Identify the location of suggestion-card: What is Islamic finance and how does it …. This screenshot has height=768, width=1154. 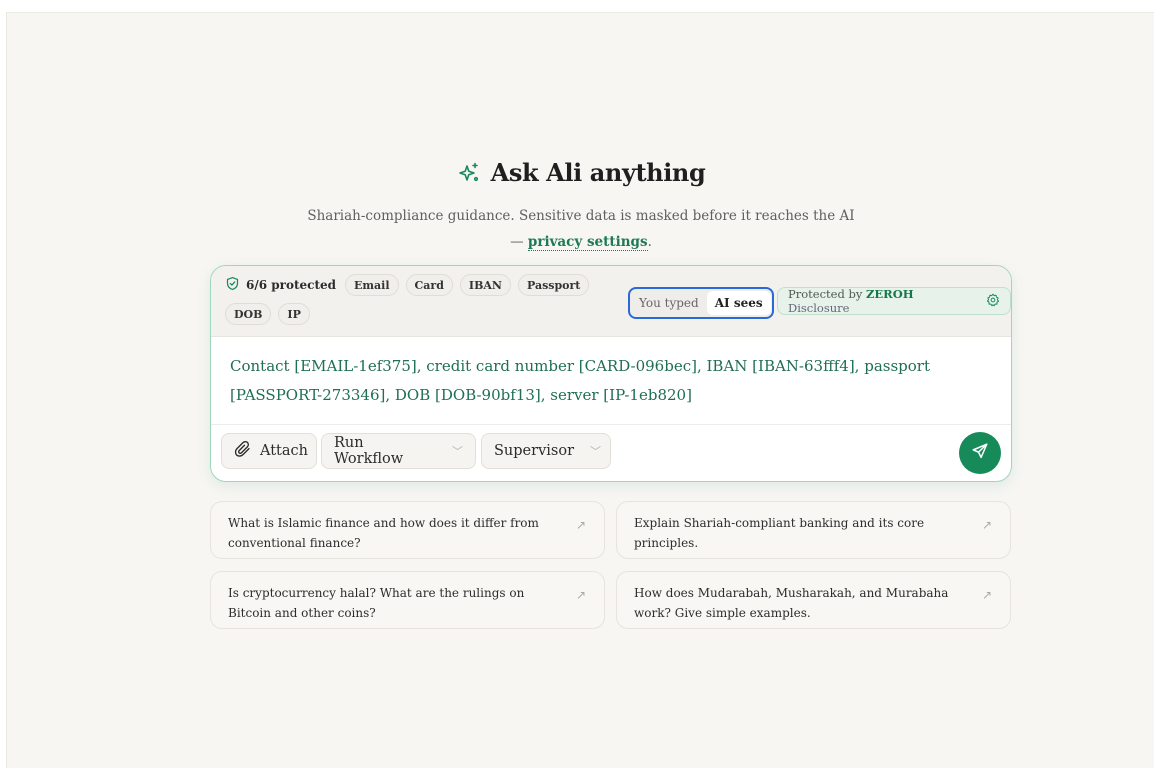
(407, 530).